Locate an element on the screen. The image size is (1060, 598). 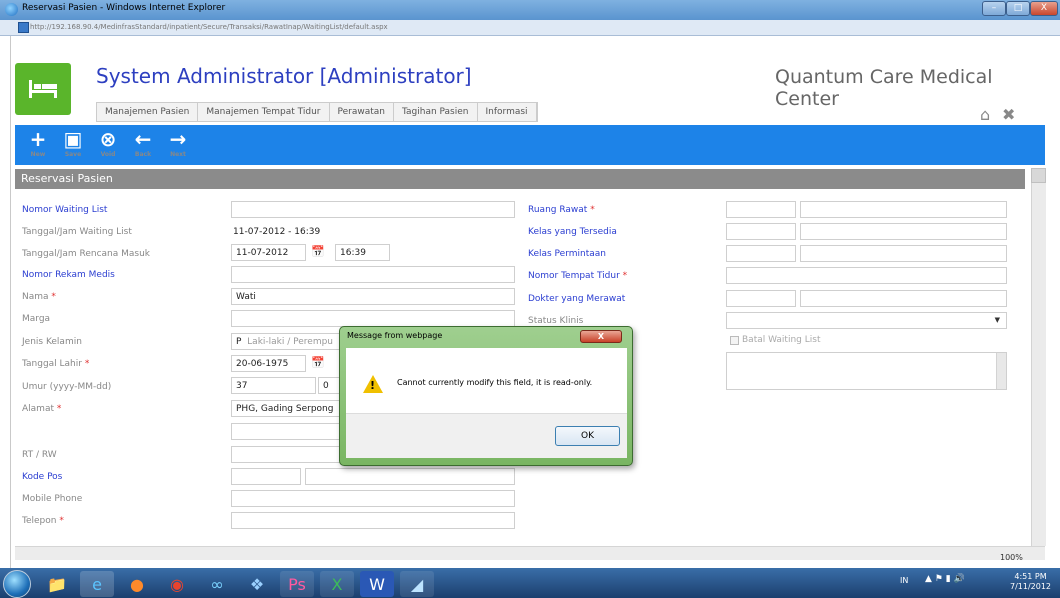
nomor-waiting-list-label: Nomor Waiting List is located at coordinates (65, 210).